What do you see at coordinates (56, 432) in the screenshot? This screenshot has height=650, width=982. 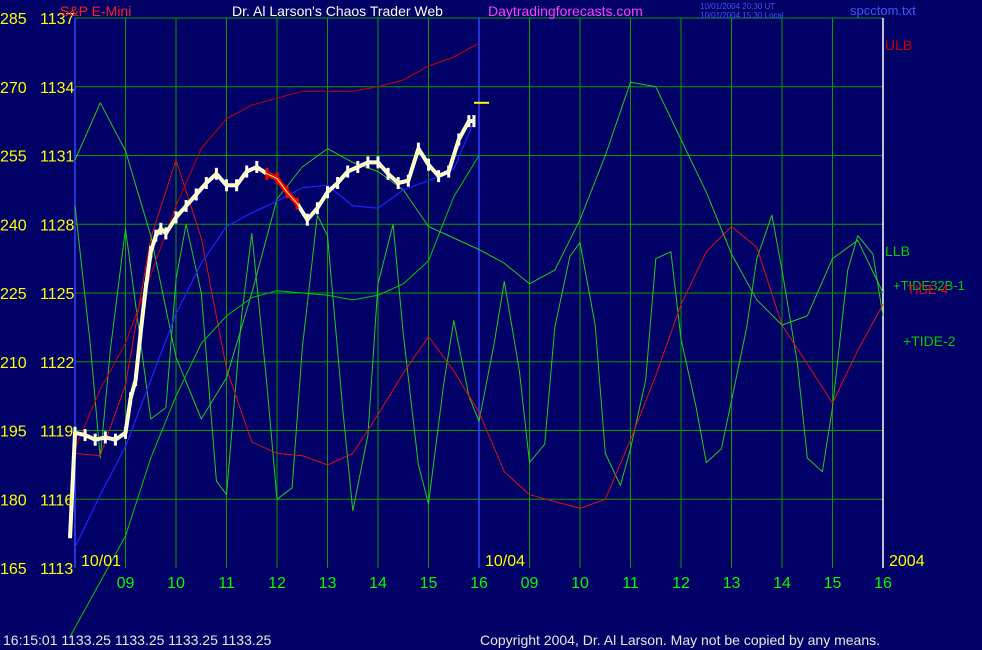 I see `y-inner-tick-label: 1119` at bounding box center [56, 432].